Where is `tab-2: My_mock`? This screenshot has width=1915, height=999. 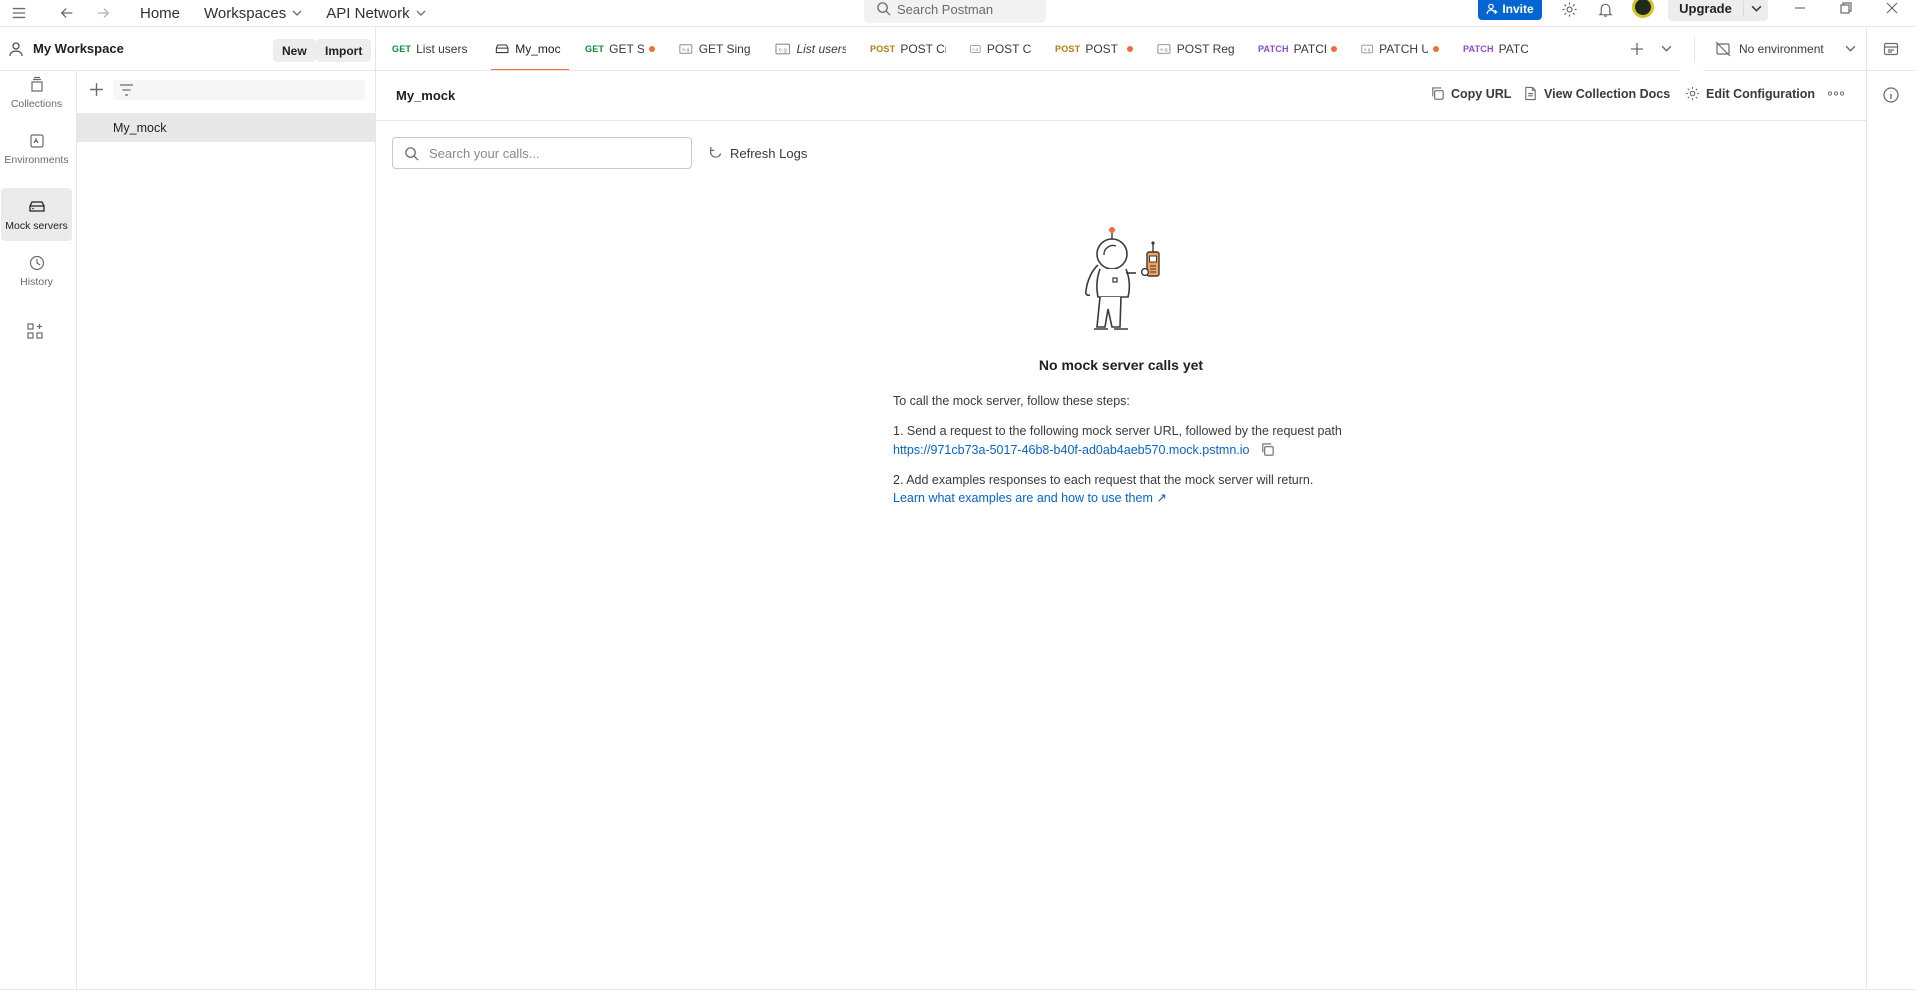
tab-2: My_mock is located at coordinates (524, 48).